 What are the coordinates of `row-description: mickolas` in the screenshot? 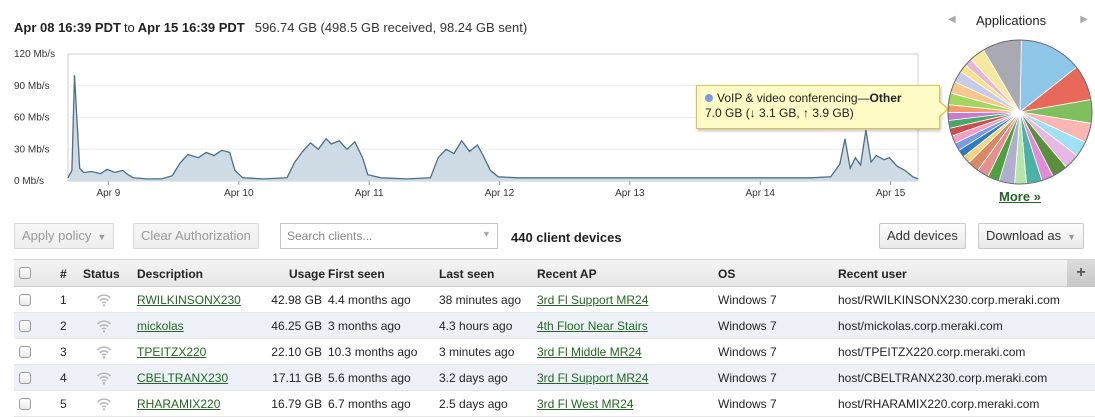 It's located at (160, 326).